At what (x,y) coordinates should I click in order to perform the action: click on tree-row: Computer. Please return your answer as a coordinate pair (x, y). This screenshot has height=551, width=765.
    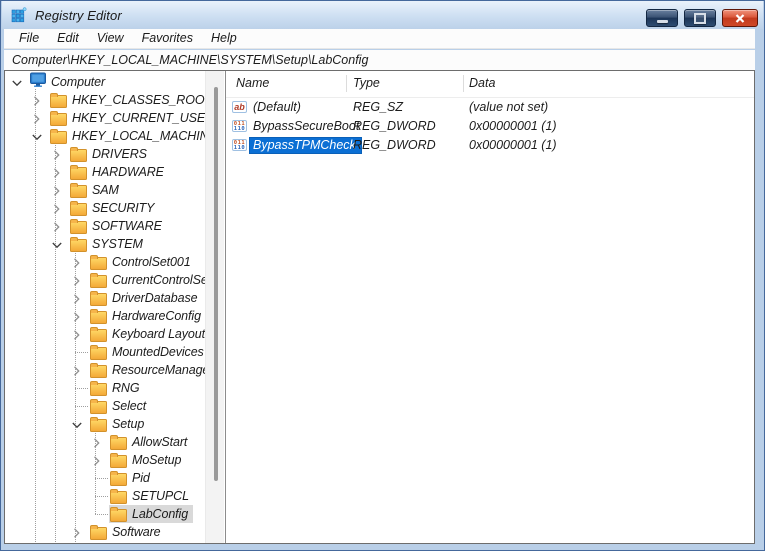
    Looking at the image, I should click on (105, 81).